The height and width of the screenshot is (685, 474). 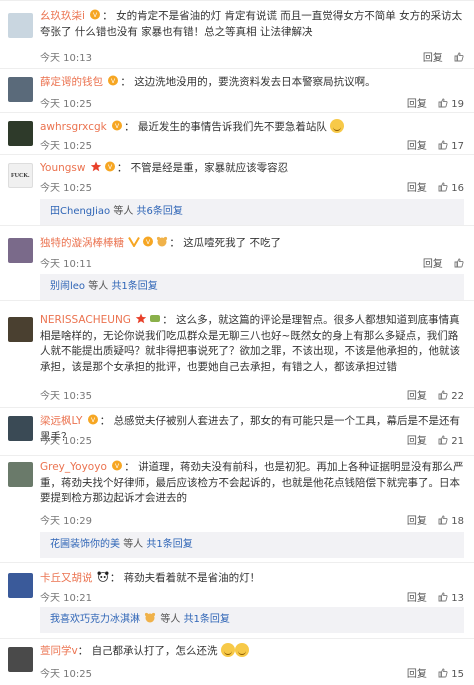 I want to click on avatar: FUCK., so click(x=20, y=175).